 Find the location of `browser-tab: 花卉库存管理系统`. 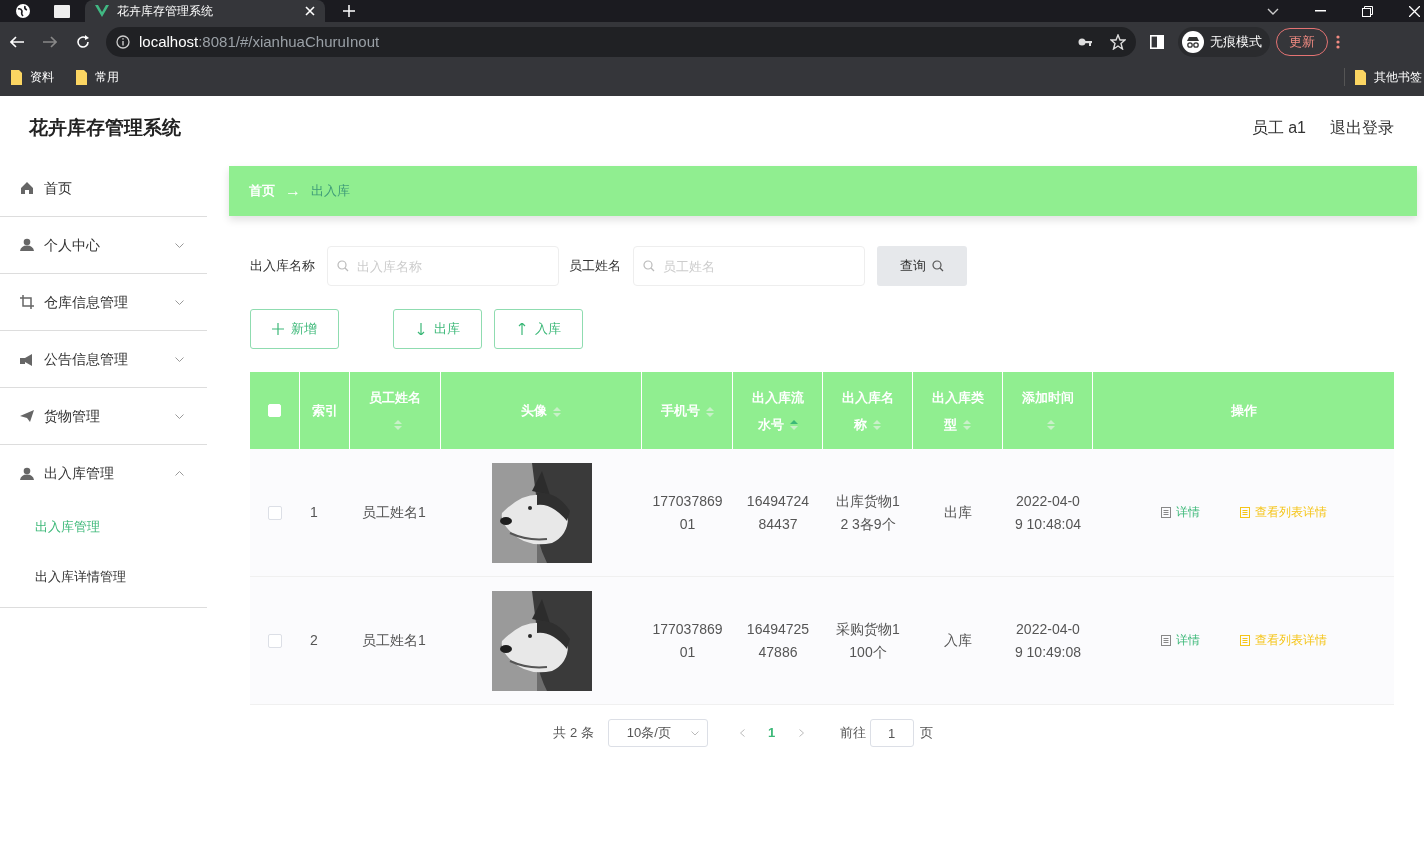

browser-tab: 花卉库存管理系统 is located at coordinates (205, 11).